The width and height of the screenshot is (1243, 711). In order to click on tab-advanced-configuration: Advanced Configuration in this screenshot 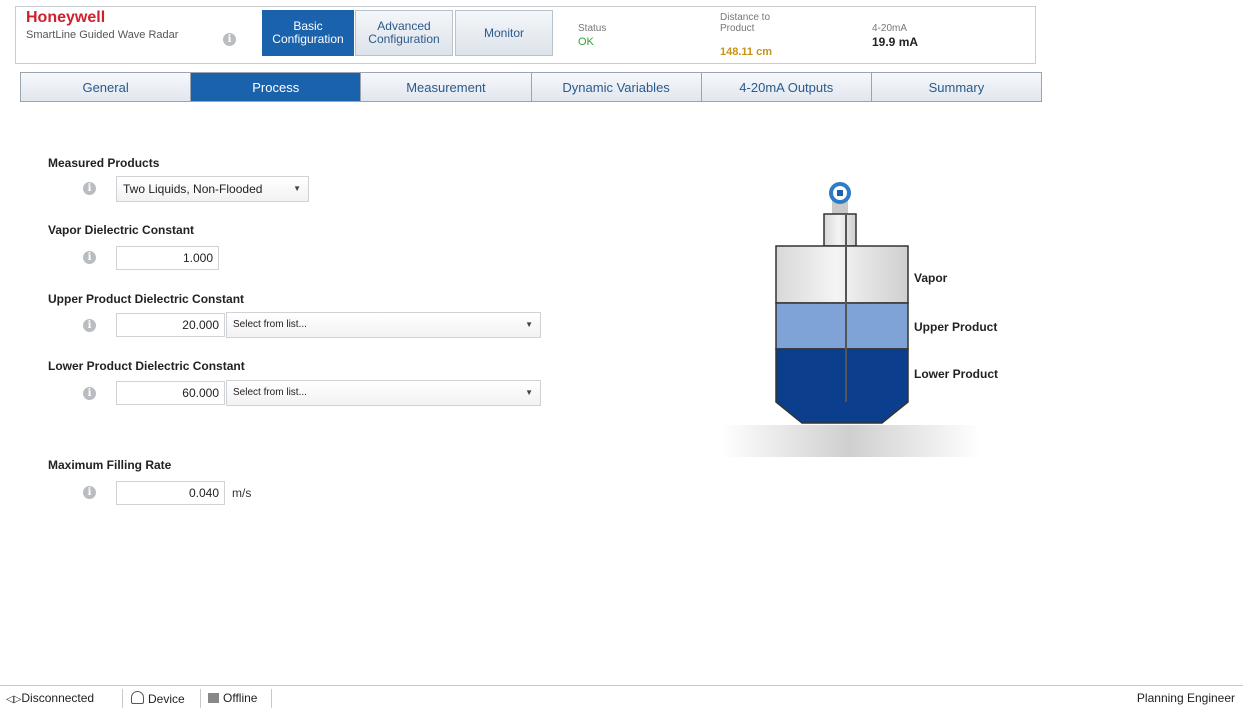, I will do `click(404, 33)`.